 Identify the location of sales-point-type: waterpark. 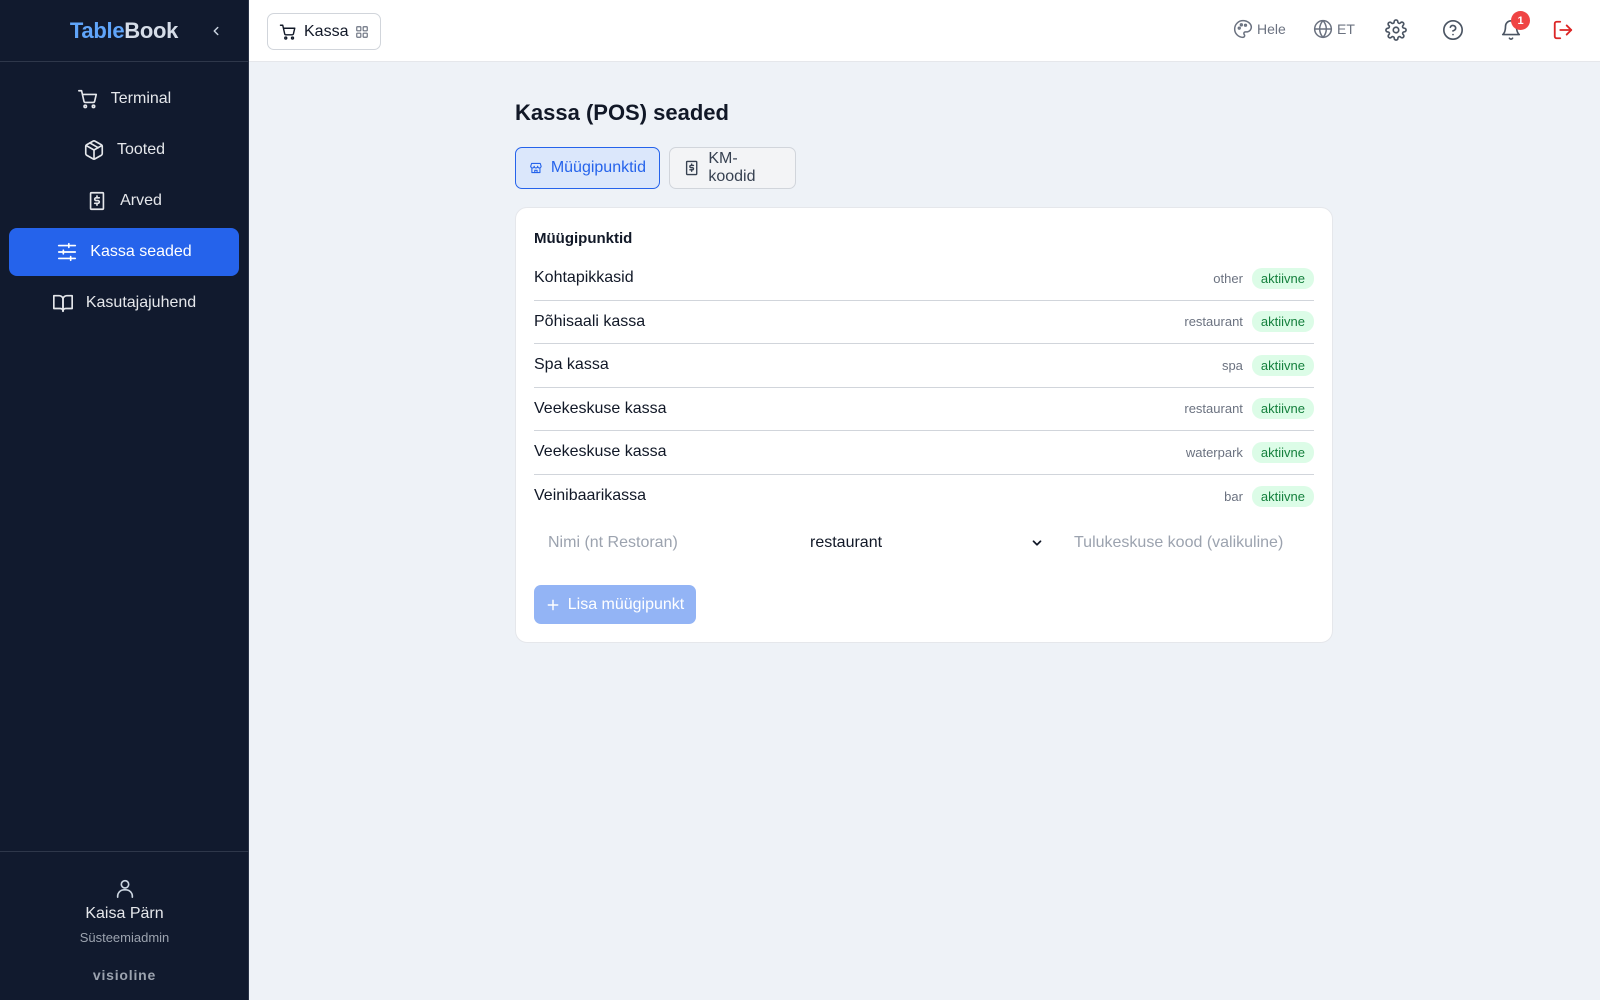
(1214, 452).